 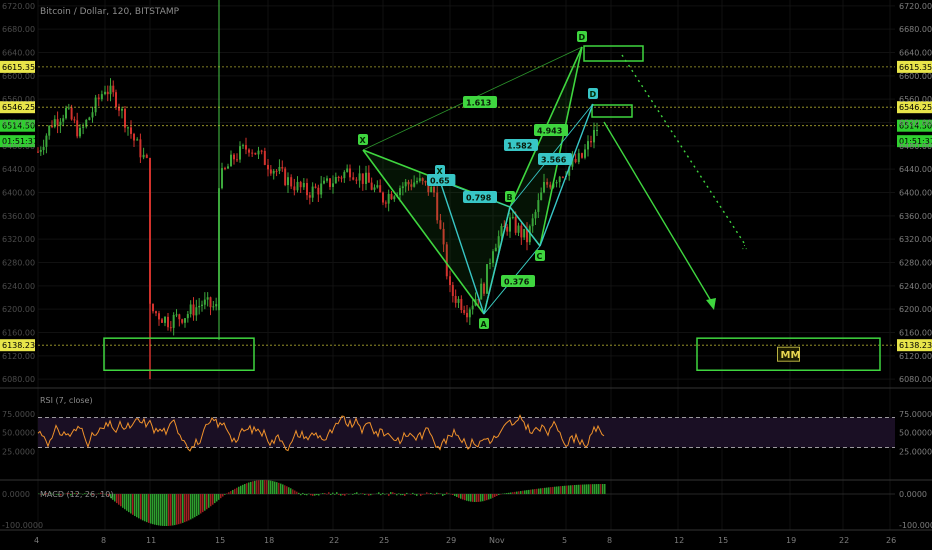 I want to click on rsi-tick: 75.0000, so click(x=915, y=414).